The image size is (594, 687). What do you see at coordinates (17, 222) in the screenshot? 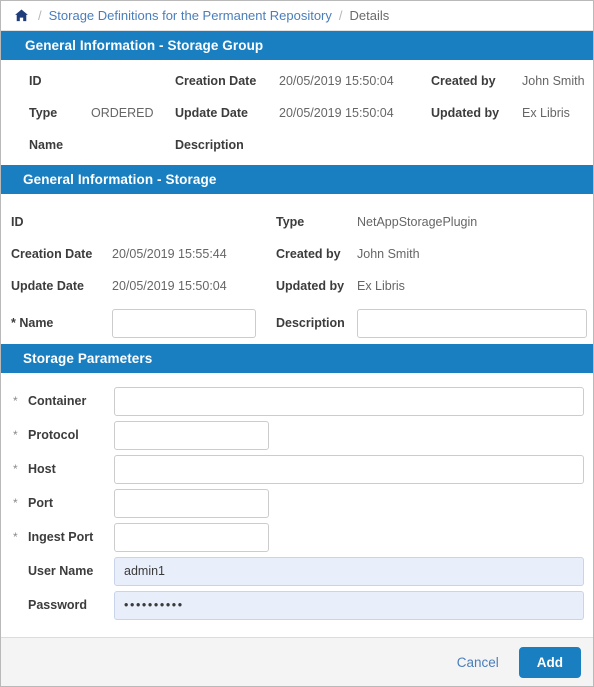
I see `field-label-storage-id: ID` at bounding box center [17, 222].